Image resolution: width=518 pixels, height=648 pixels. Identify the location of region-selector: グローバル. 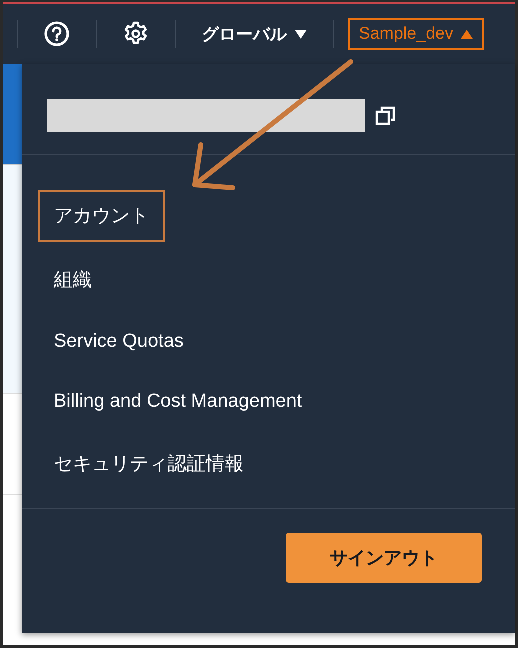
(254, 34).